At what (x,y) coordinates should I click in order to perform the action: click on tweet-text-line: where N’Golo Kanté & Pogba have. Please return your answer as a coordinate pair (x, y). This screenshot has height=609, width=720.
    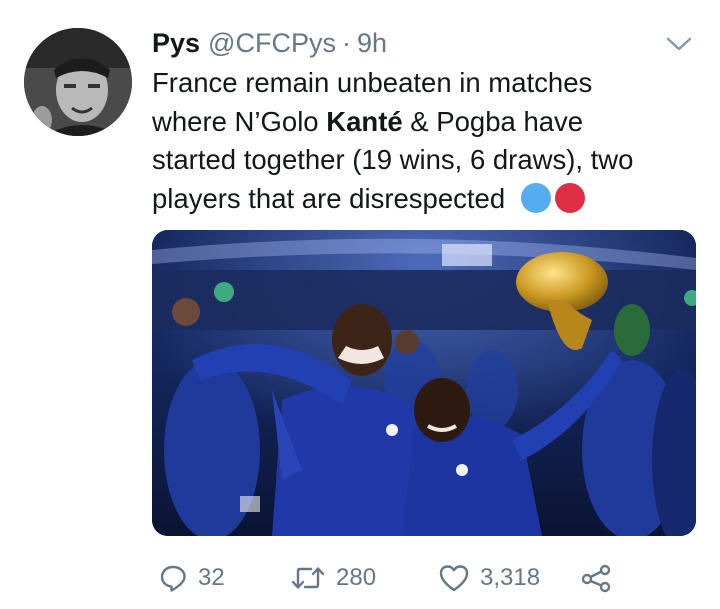
    Looking at the image, I should click on (422, 122).